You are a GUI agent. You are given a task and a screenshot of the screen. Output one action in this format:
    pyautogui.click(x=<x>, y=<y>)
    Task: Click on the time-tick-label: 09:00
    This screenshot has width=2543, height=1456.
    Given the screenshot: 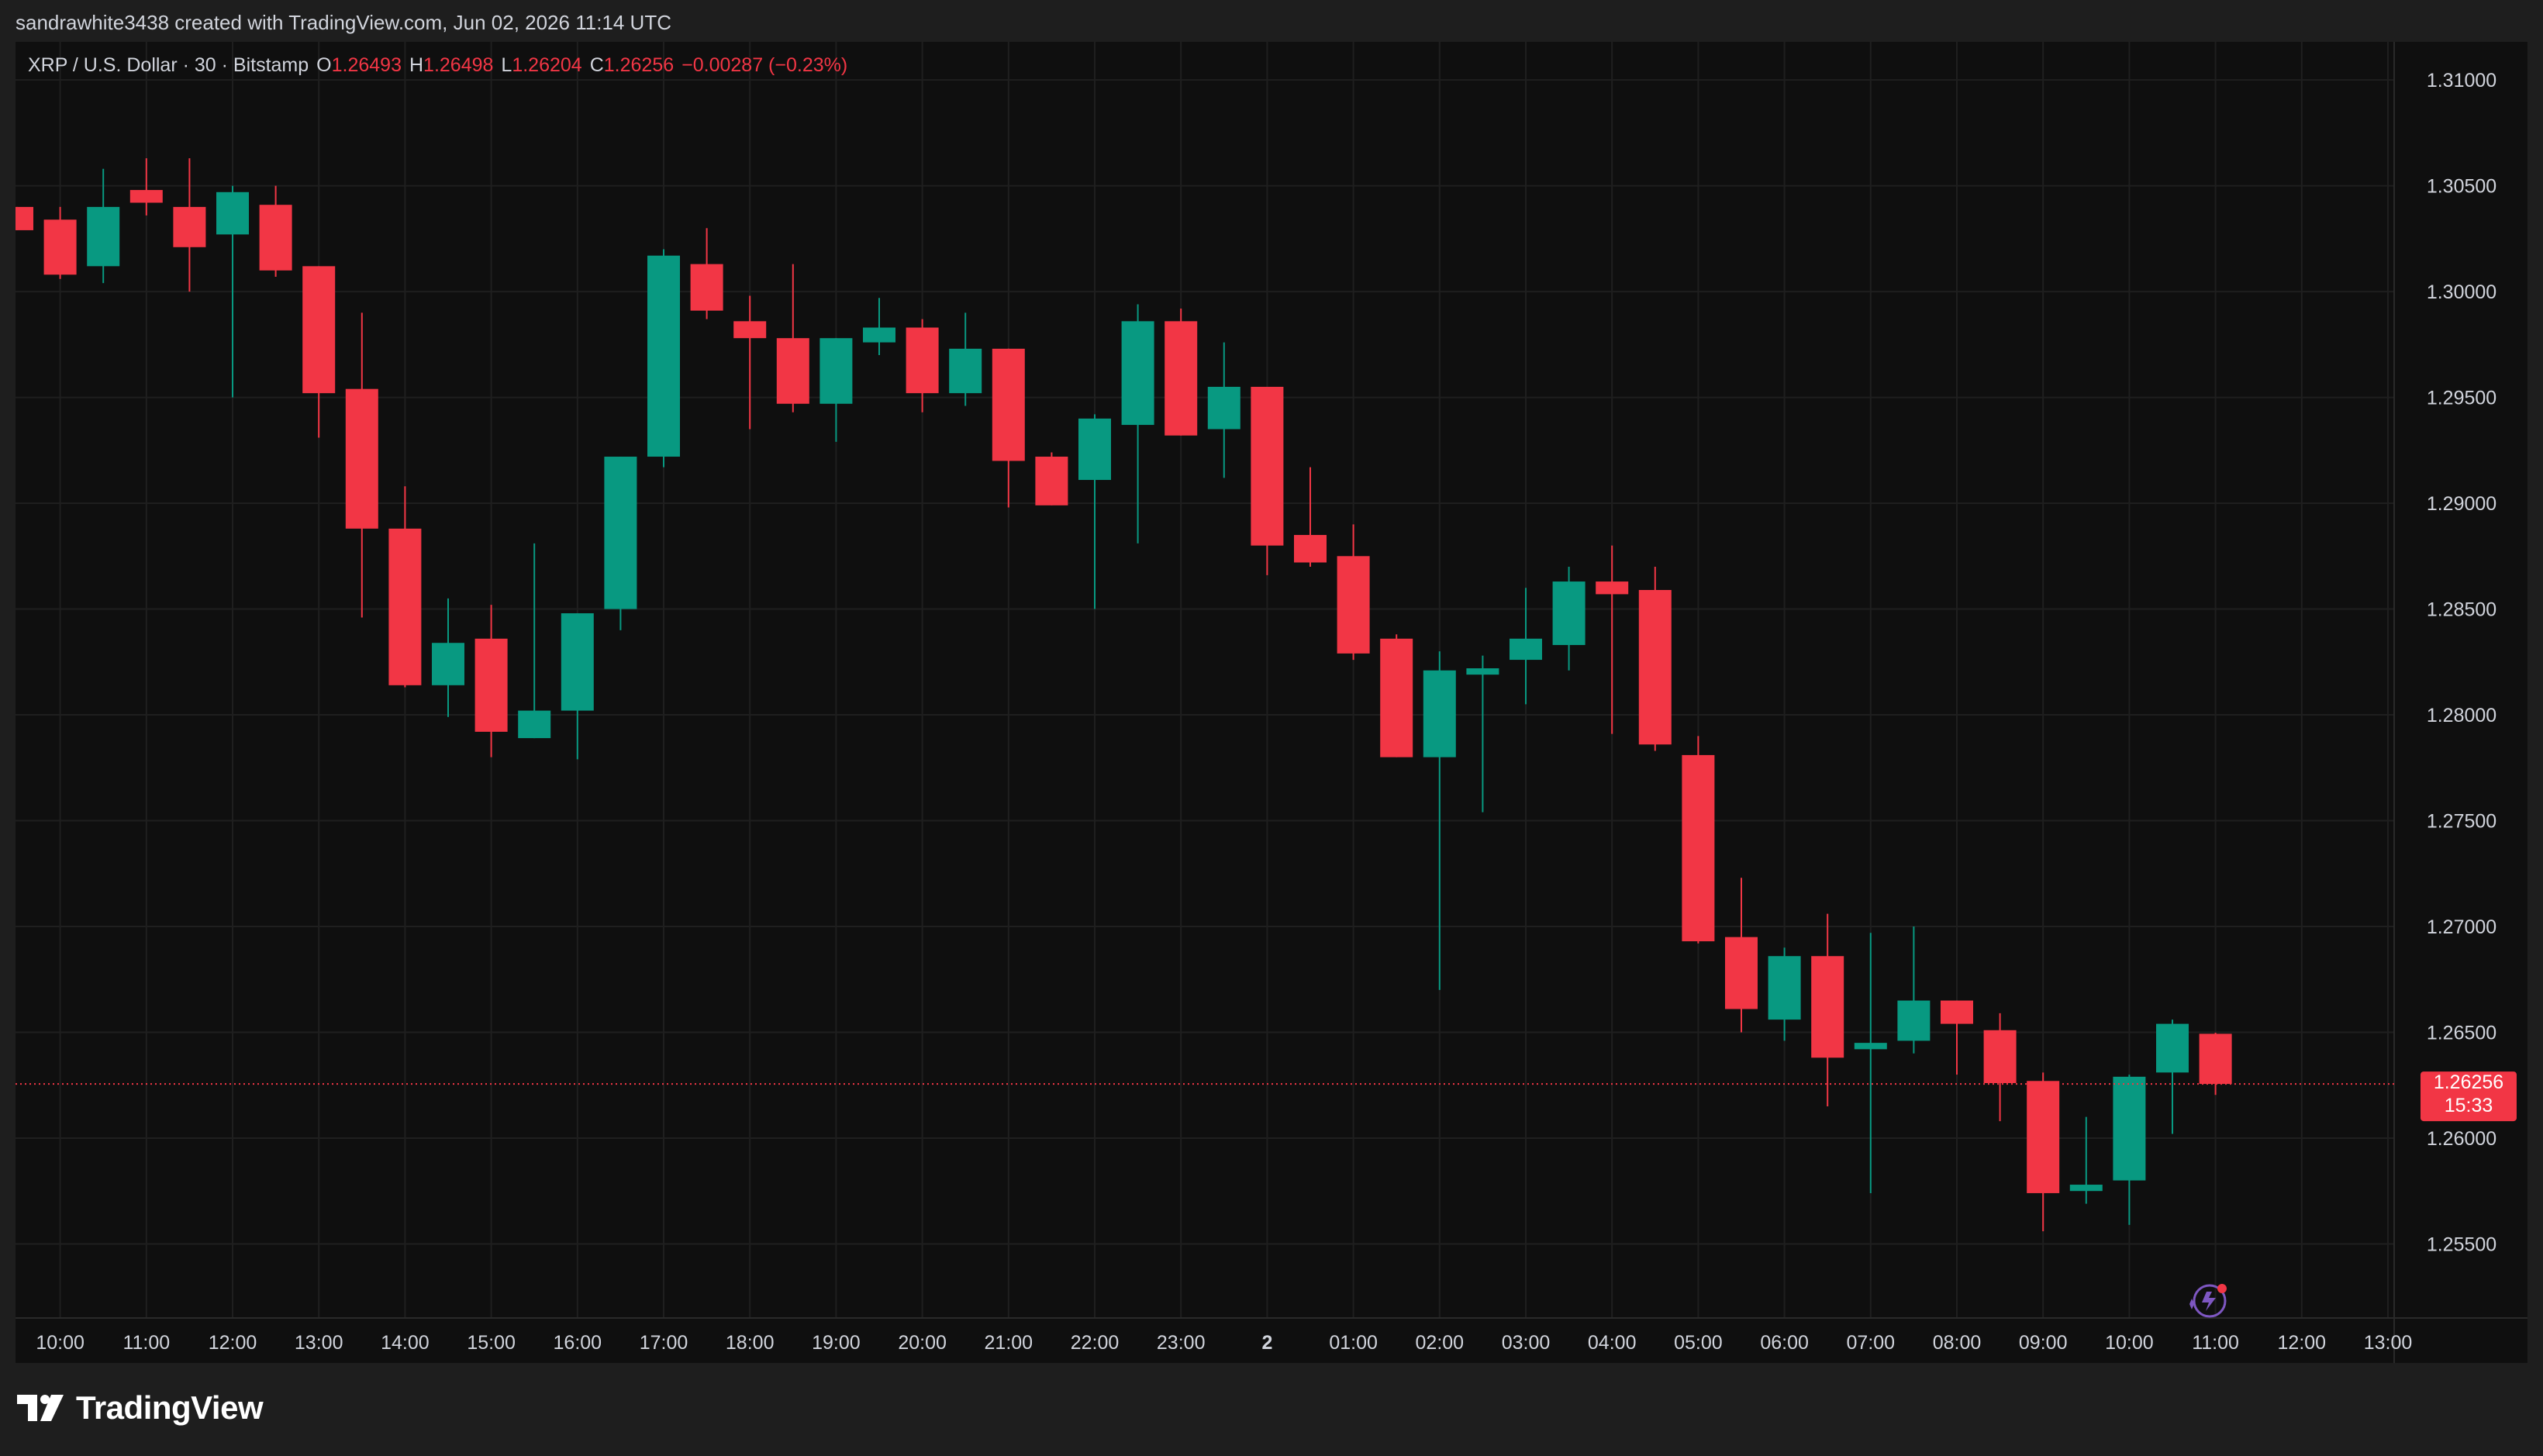 What is the action you would take?
    pyautogui.click(x=2043, y=1343)
    